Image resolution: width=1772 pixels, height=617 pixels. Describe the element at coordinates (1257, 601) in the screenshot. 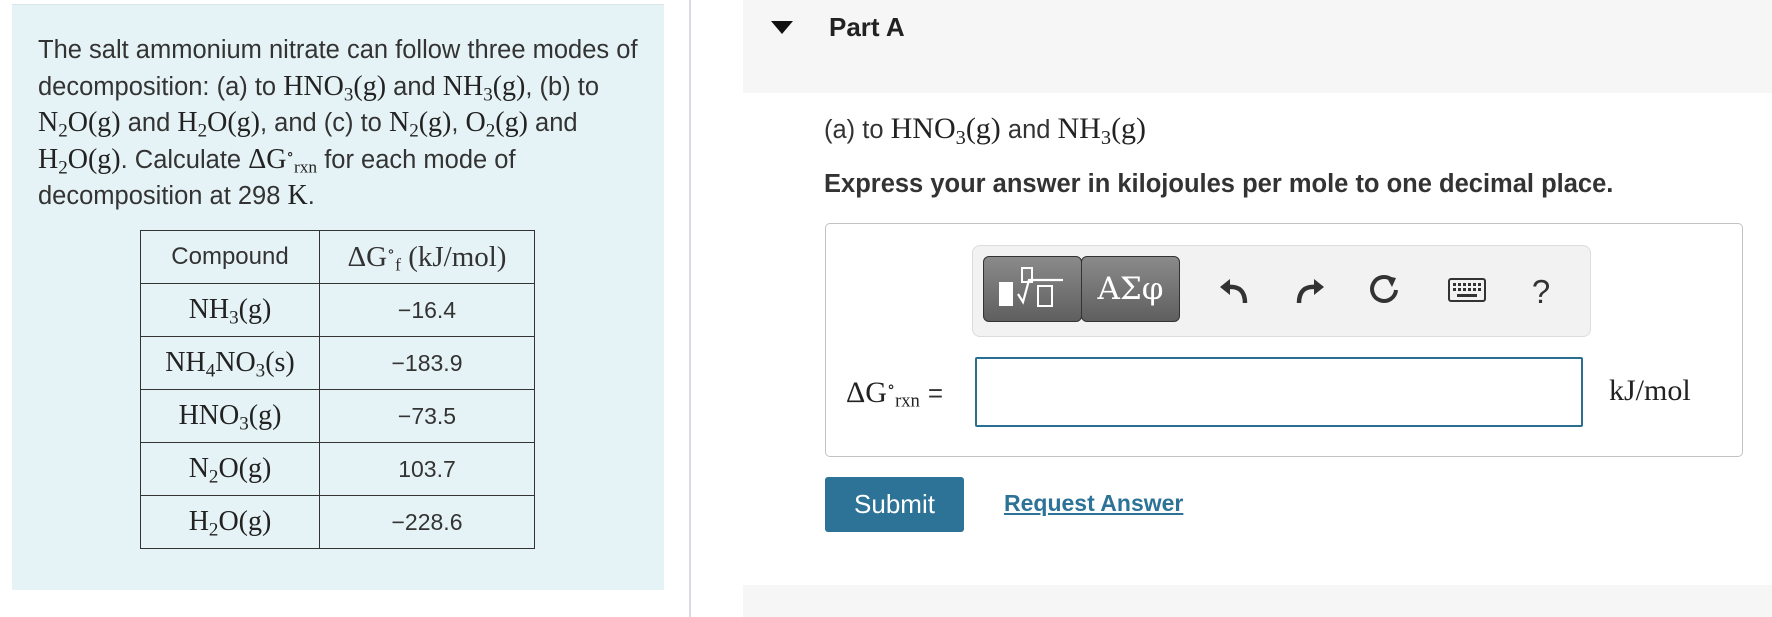

I see `next-section-band` at that location.